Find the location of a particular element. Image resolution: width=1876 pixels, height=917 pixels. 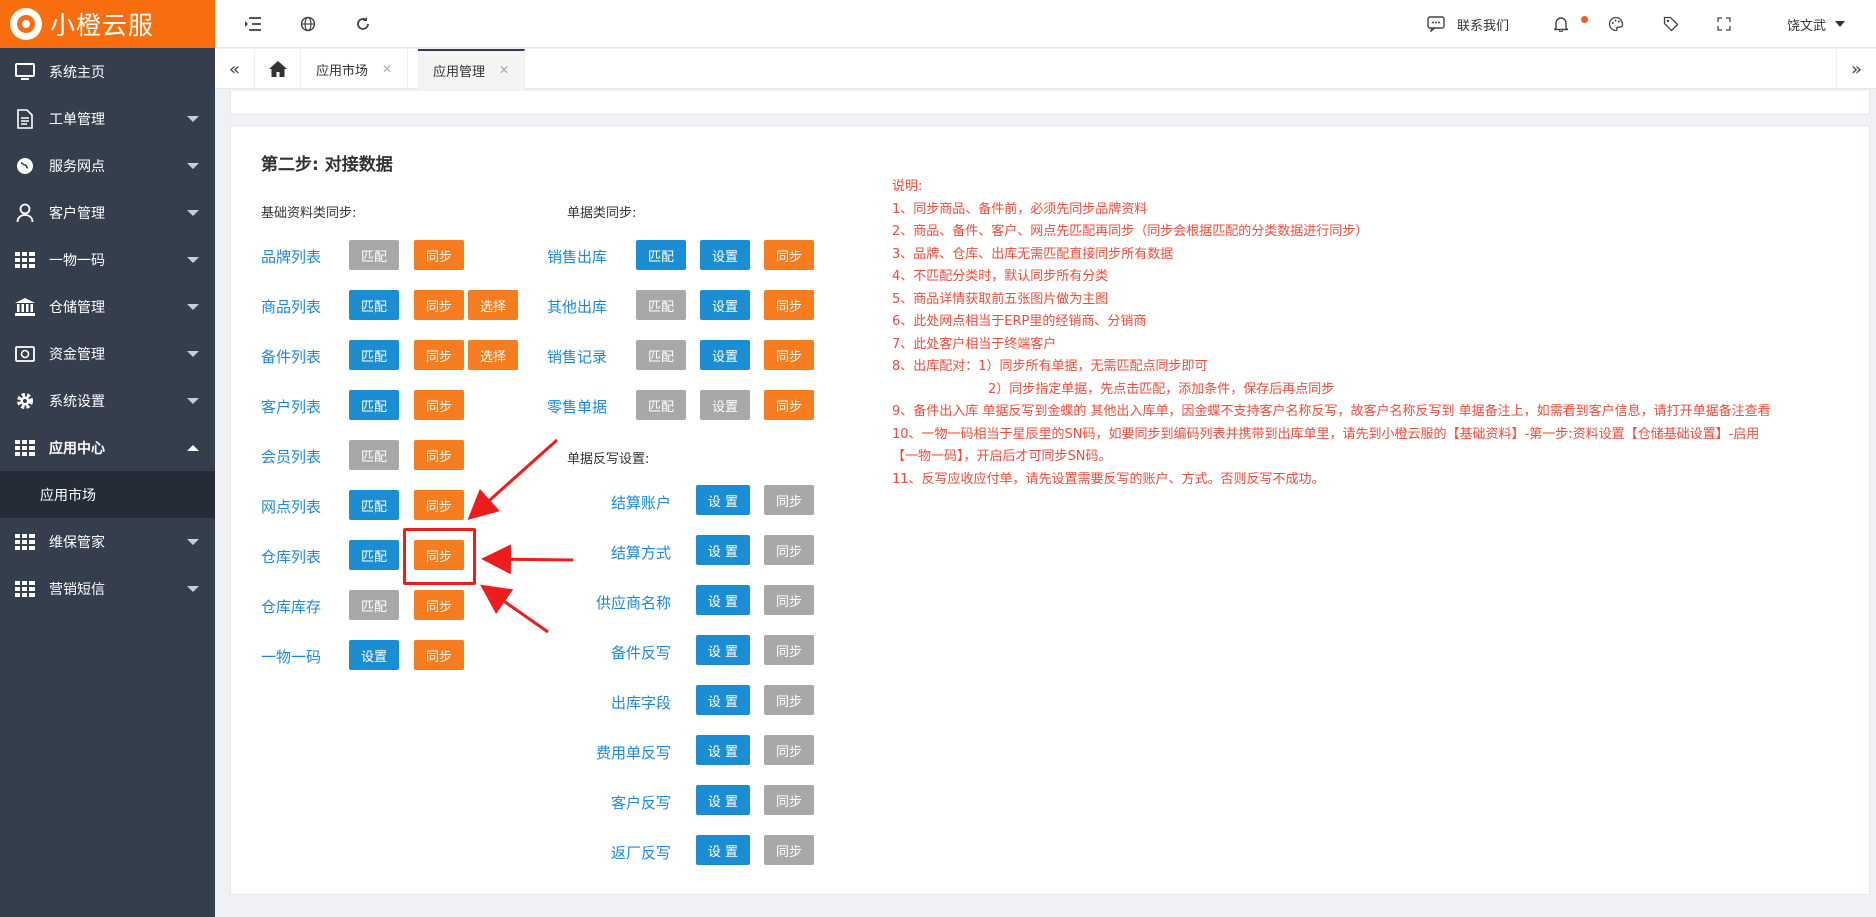

palette-icon is located at coordinates (1616, 24).